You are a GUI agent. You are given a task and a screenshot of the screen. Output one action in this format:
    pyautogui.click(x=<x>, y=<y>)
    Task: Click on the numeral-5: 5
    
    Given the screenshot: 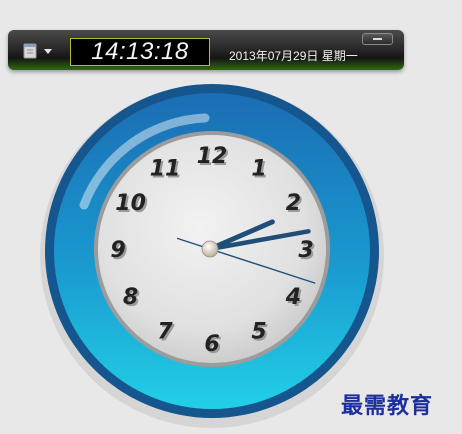 What is the action you would take?
    pyautogui.click(x=258, y=331)
    